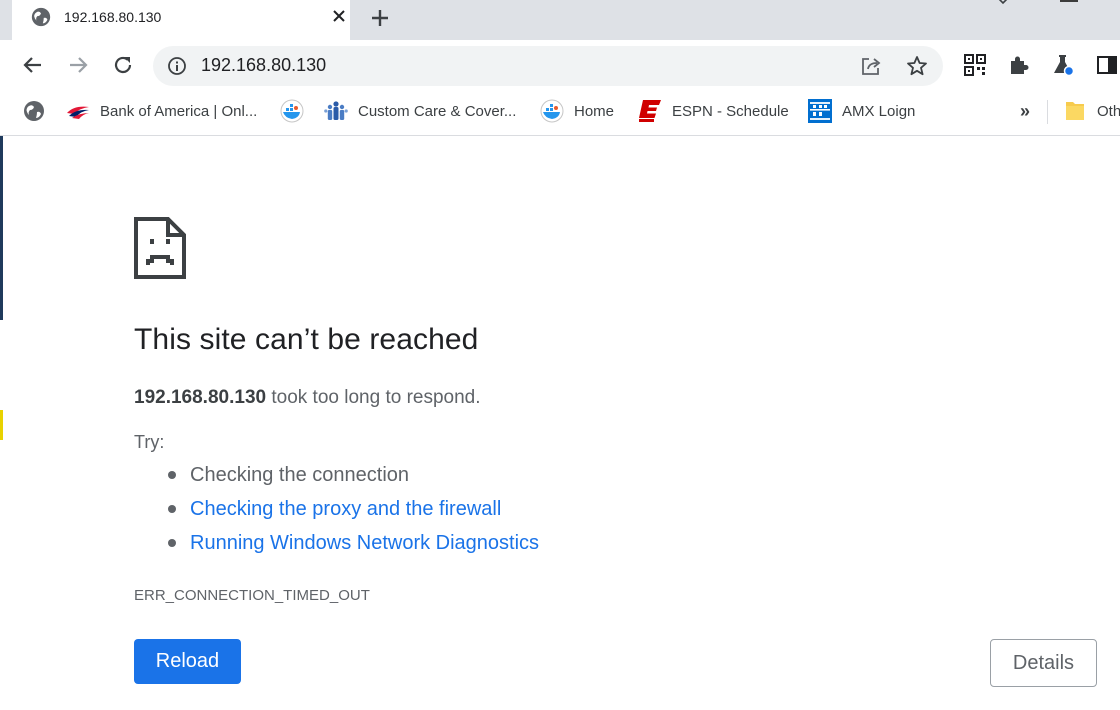  I want to click on suggestion-check-connection: Checking the connection, so click(336, 478).